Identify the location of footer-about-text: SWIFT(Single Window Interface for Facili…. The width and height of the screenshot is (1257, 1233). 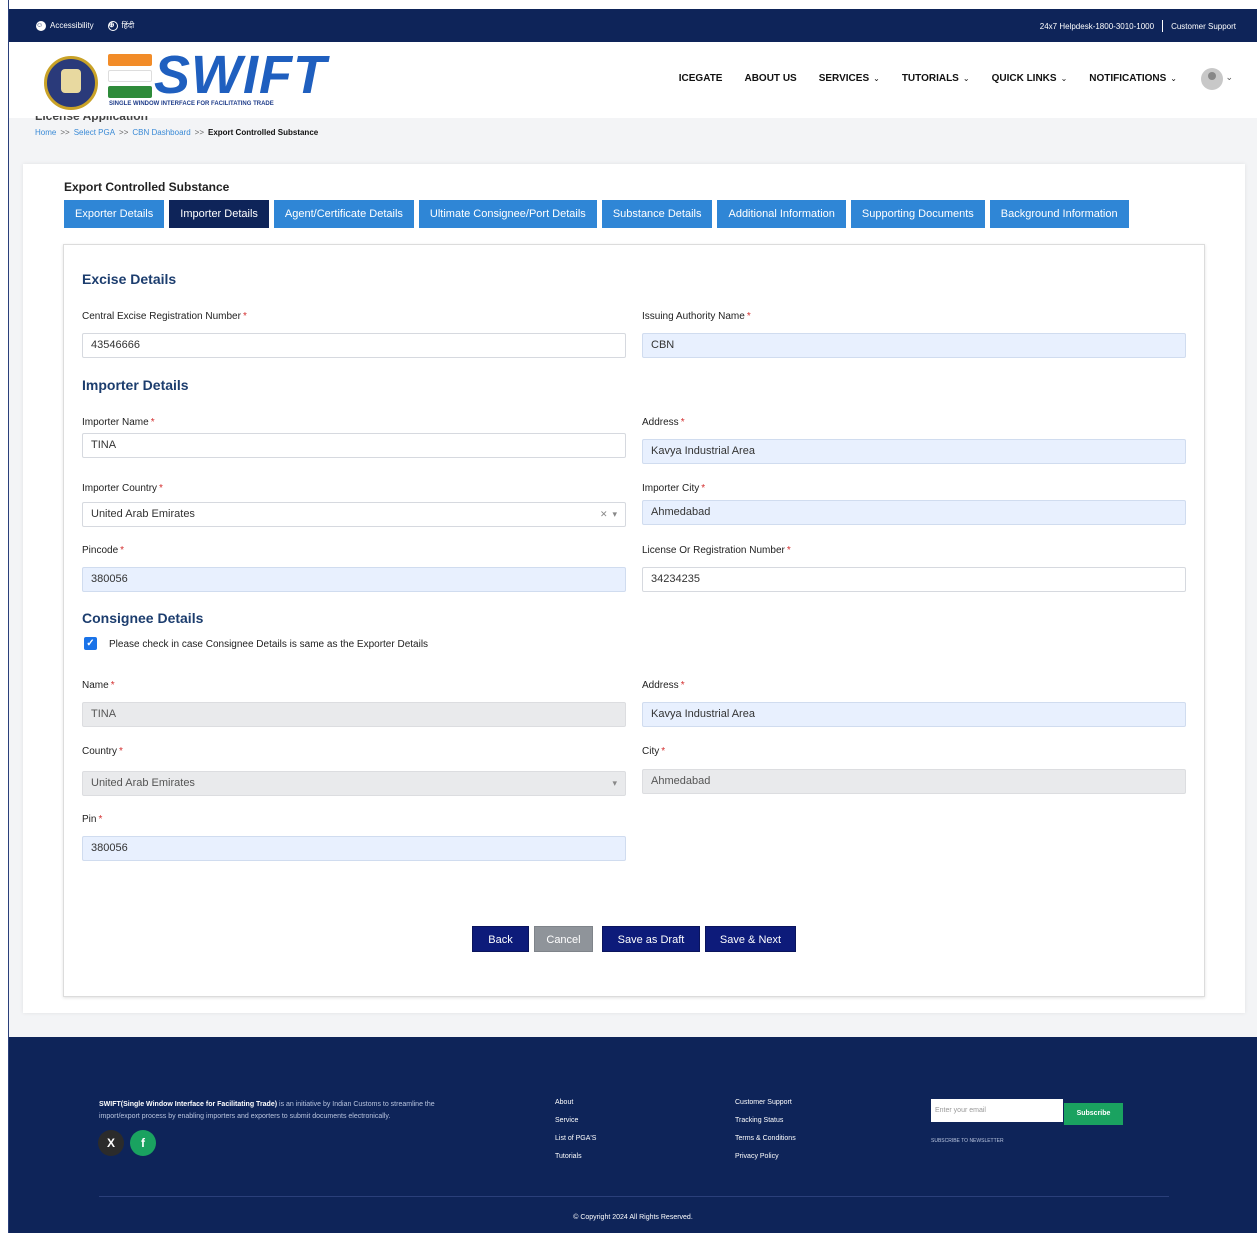
(267, 1110).